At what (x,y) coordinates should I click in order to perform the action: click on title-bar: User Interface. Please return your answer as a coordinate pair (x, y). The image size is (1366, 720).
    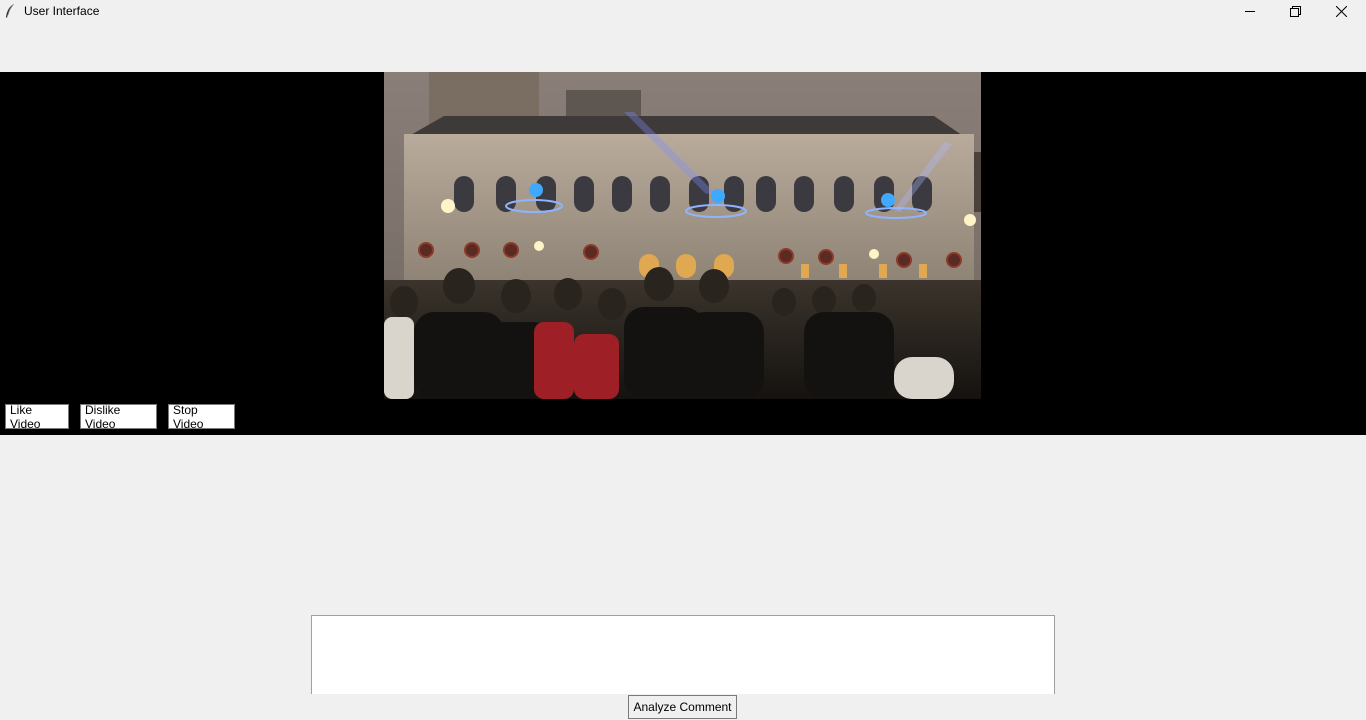
    Looking at the image, I should click on (683, 11).